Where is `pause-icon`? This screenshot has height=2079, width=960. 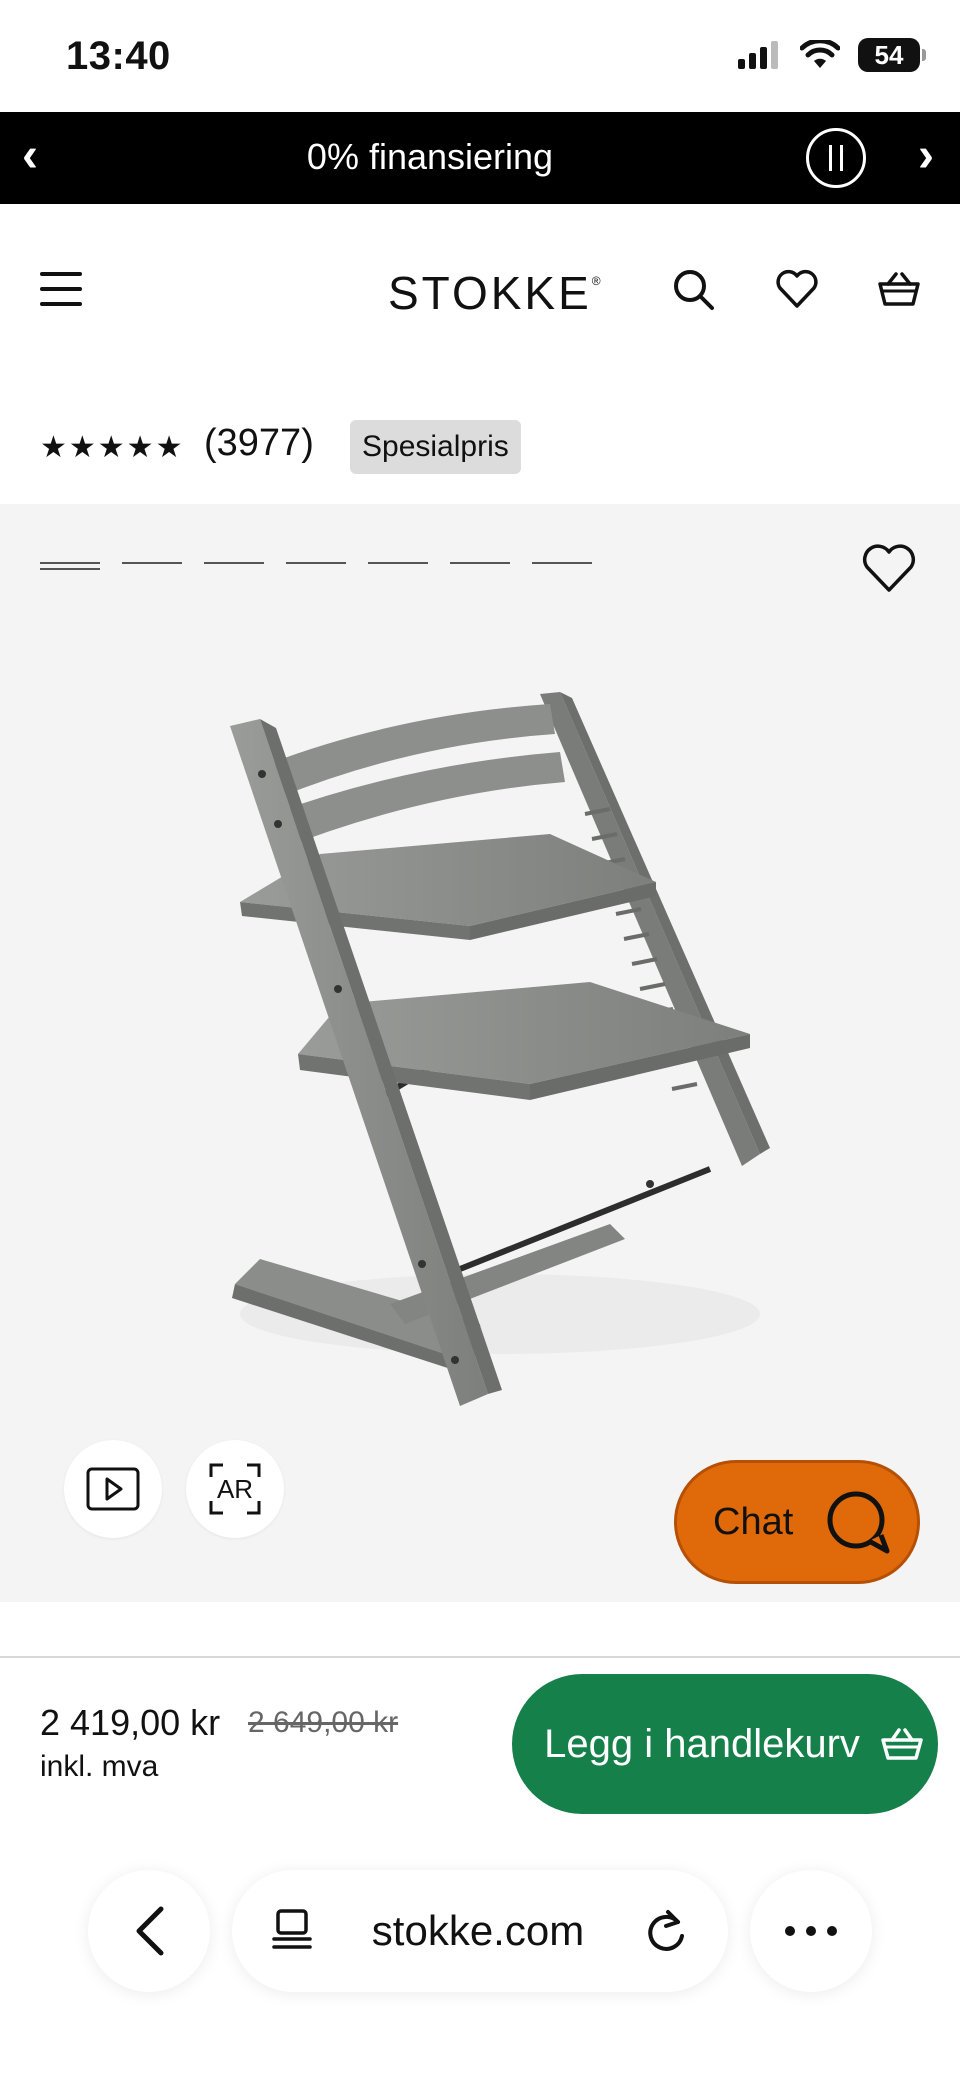 pause-icon is located at coordinates (836, 158).